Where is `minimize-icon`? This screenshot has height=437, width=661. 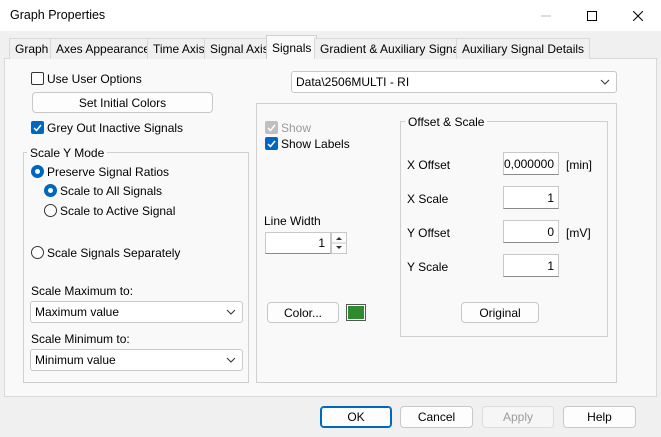
minimize-icon is located at coordinates (546, 15).